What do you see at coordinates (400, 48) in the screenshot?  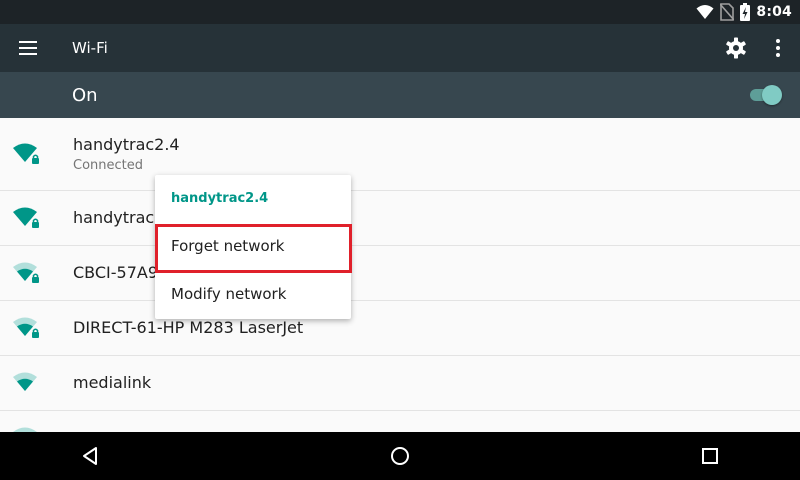 I see `app-bar: Wi-Fi` at bounding box center [400, 48].